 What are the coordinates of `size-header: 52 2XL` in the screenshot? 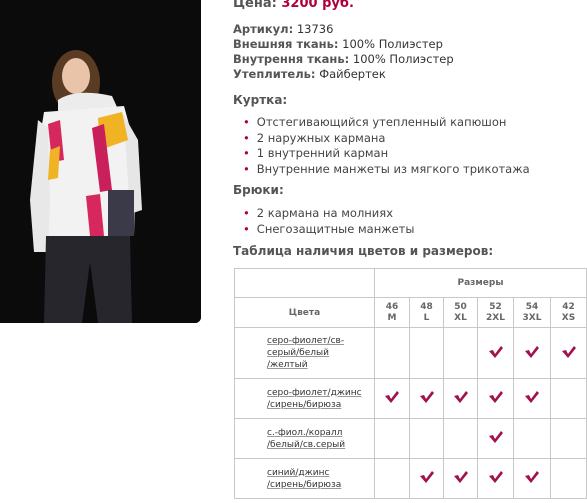 It's located at (495, 312).